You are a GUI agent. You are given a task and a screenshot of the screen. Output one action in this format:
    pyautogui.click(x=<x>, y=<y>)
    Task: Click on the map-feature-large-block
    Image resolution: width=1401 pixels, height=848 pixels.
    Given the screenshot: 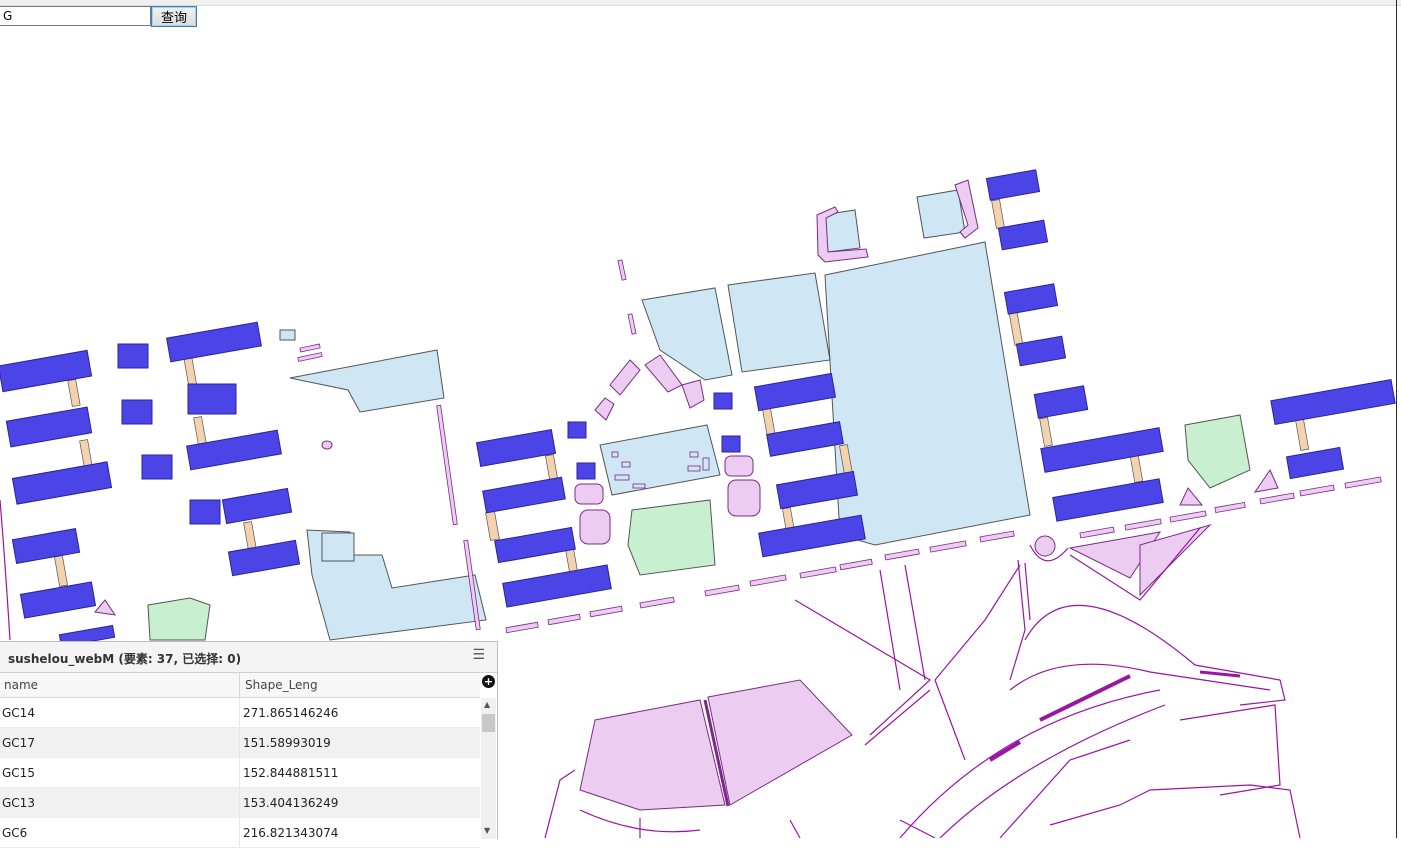 What is the action you would take?
    pyautogui.click(x=927, y=393)
    